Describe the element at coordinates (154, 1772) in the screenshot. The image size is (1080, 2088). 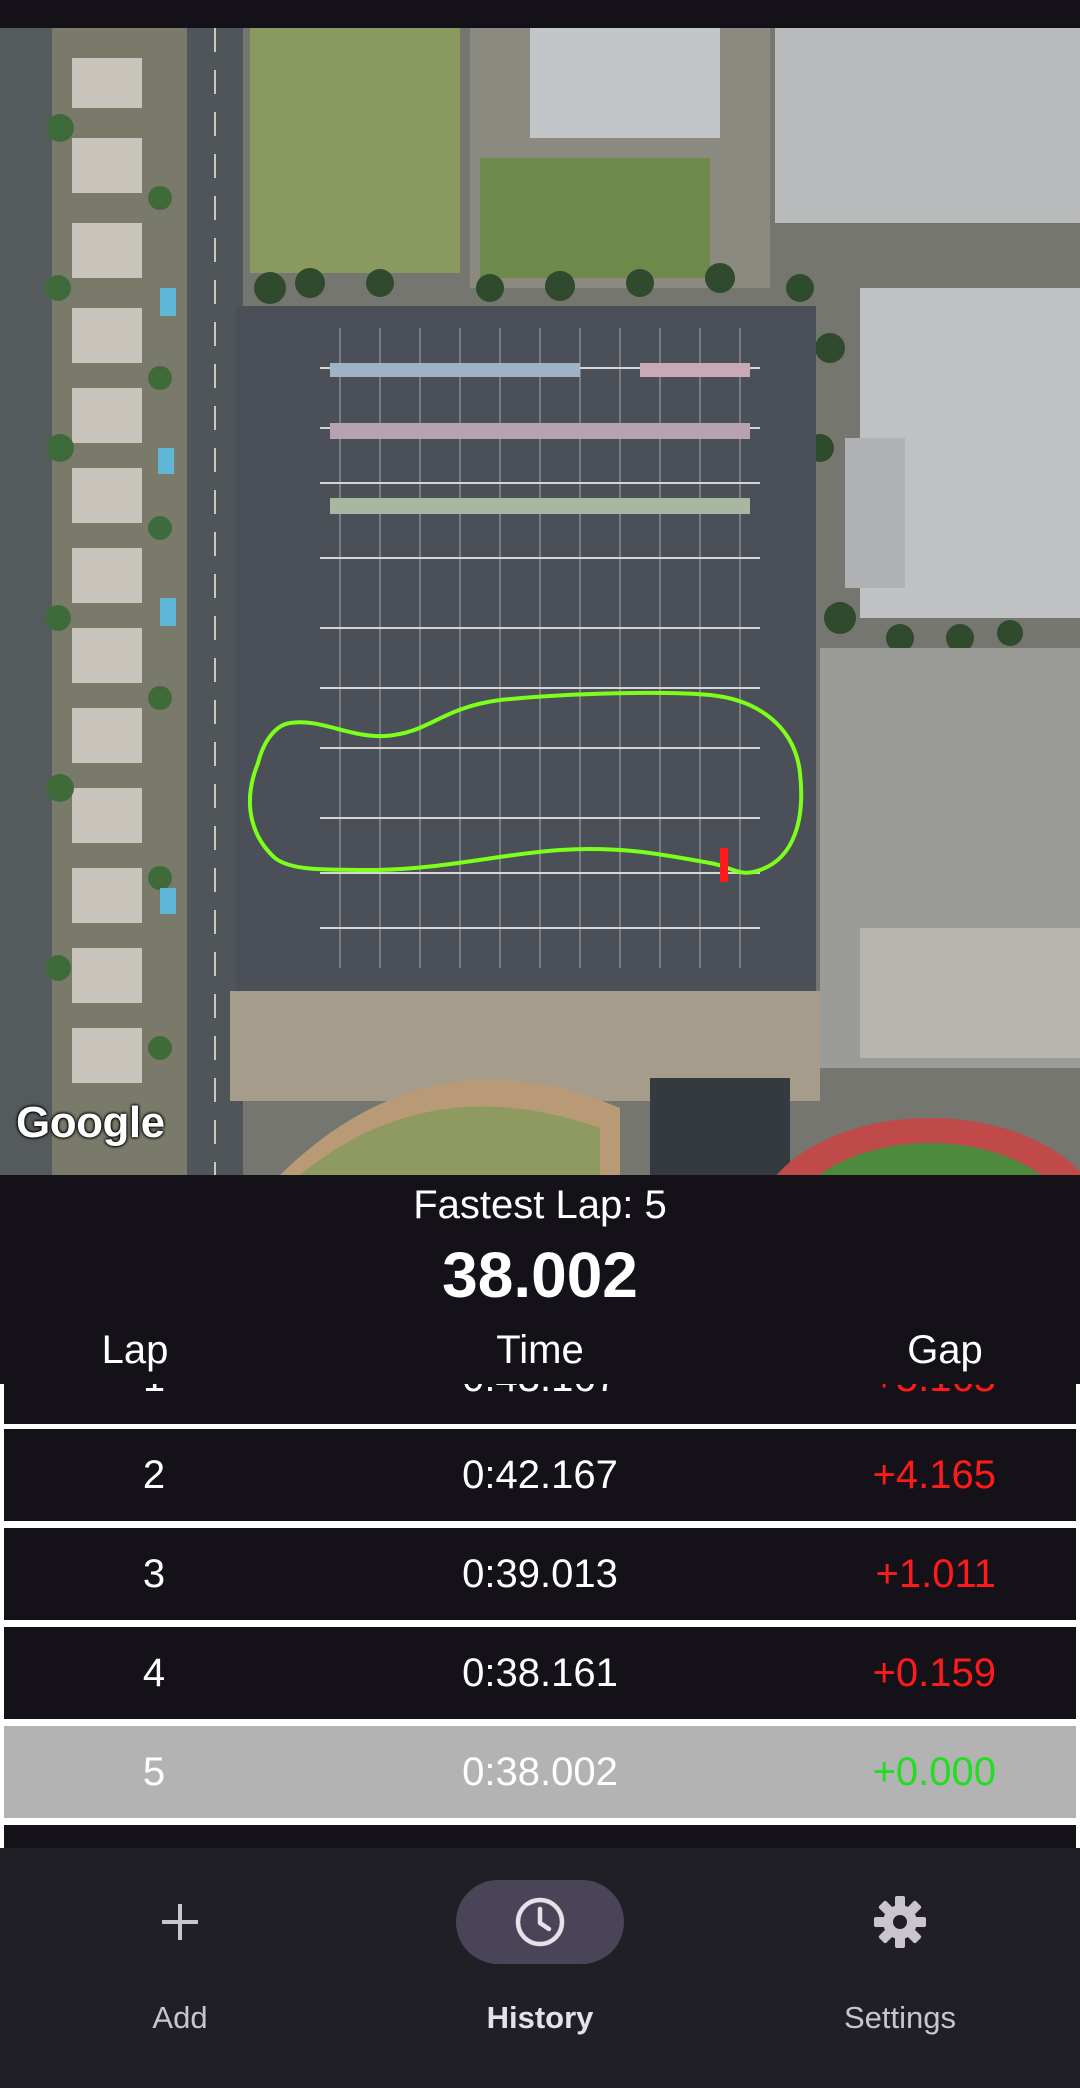
I see `lap-number: 5` at that location.